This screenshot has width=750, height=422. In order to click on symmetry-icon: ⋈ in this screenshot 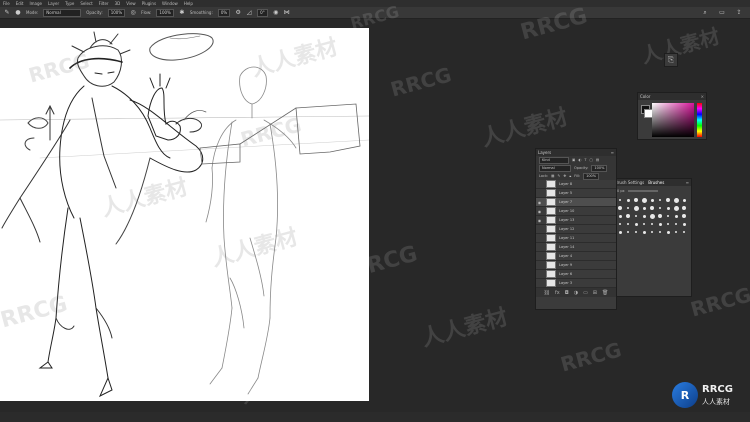, I will do `click(287, 12)`.